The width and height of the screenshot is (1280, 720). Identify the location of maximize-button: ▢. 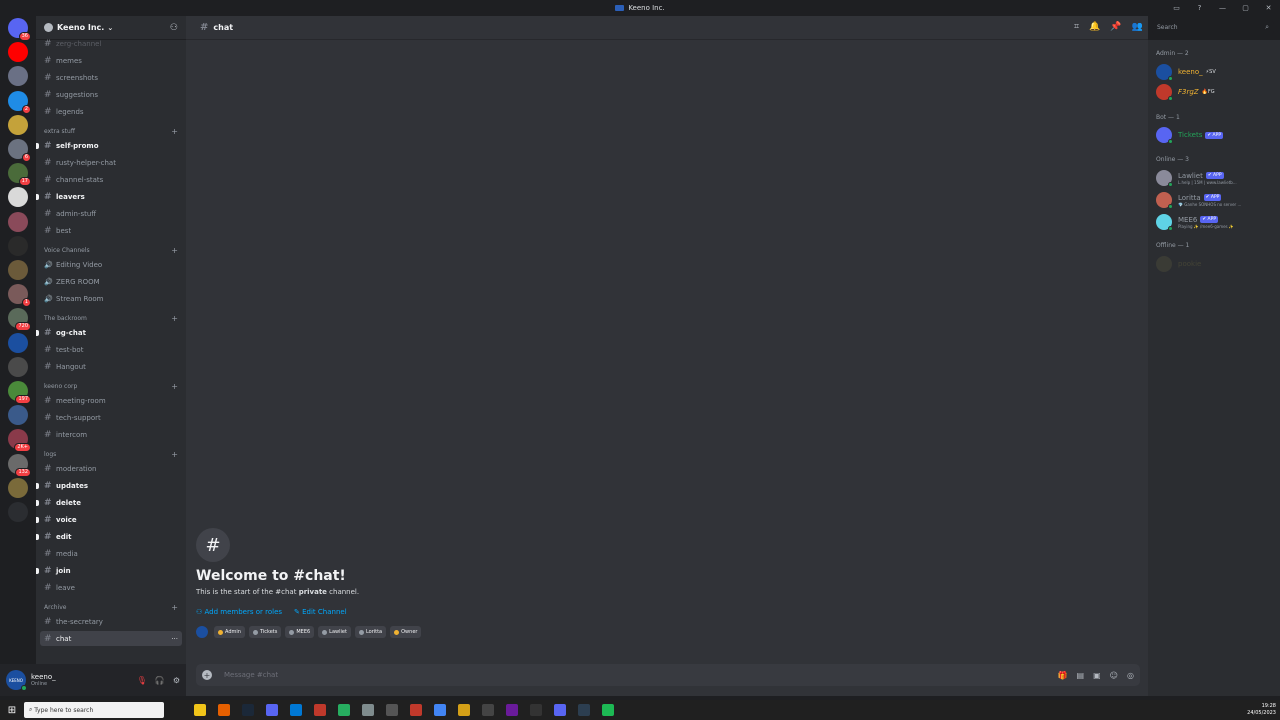
(1245, 8).